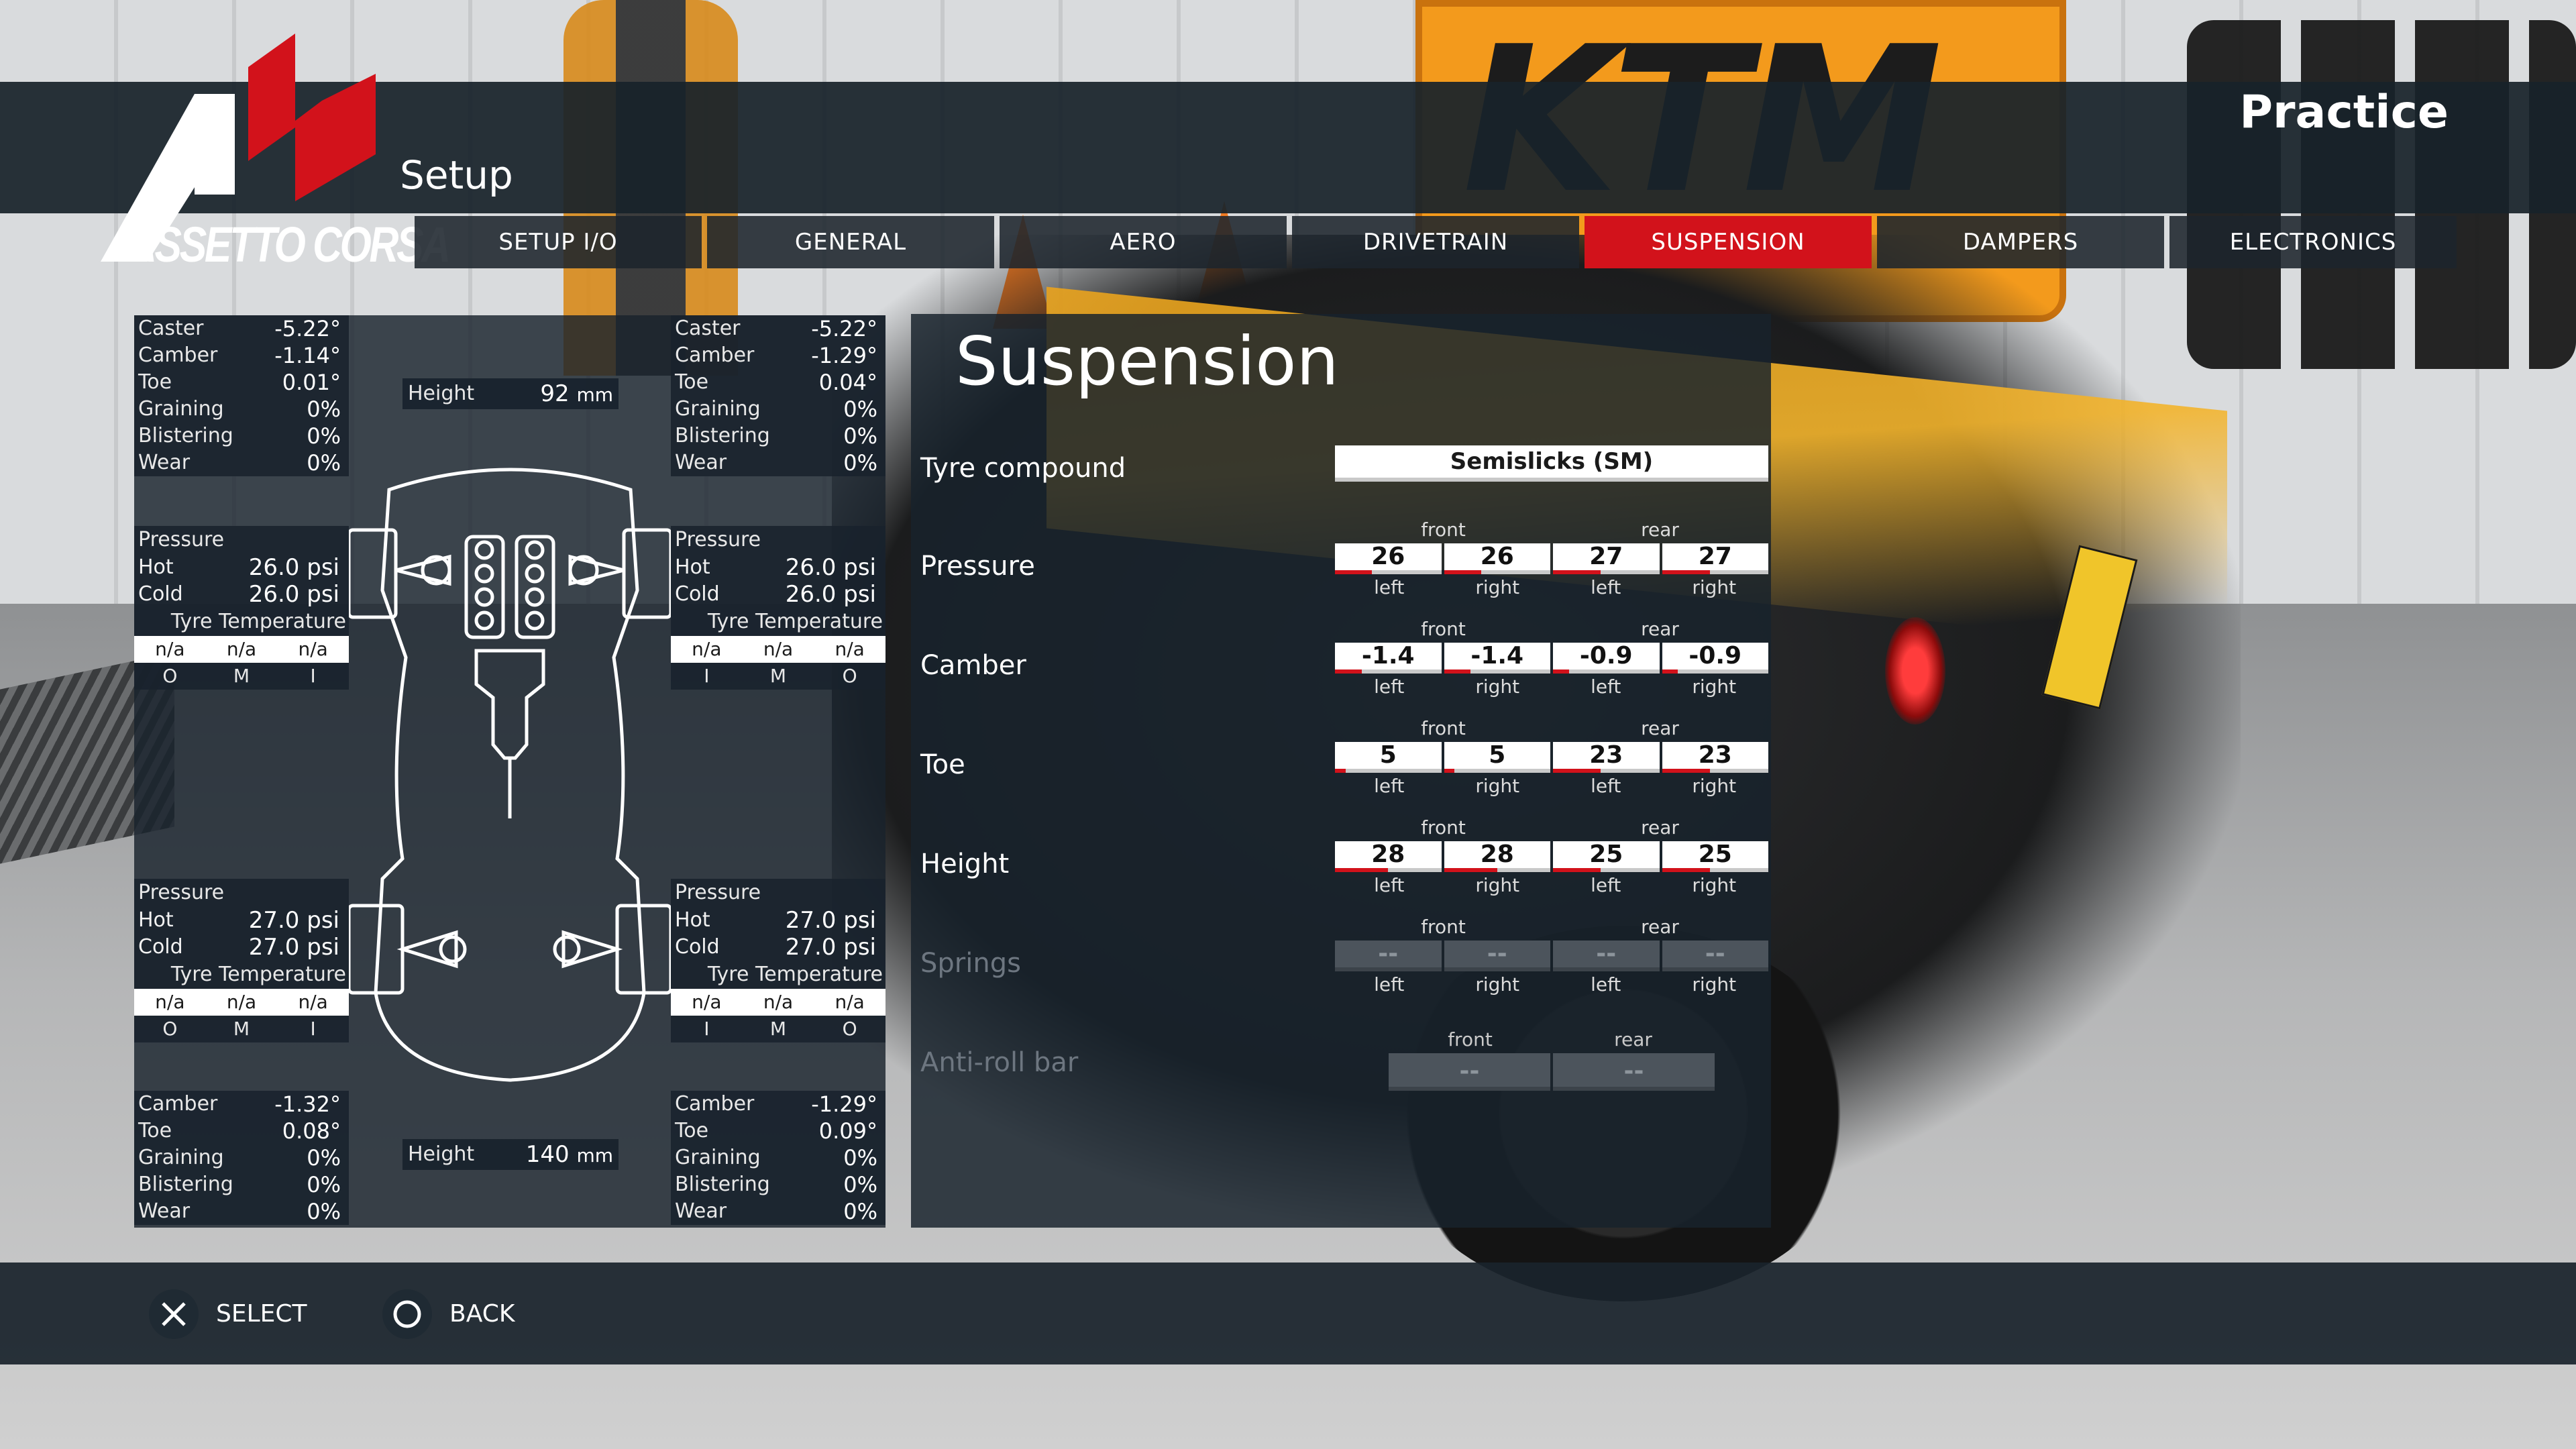 The width and height of the screenshot is (2576, 1449). Describe the element at coordinates (1469, 1072) in the screenshot. I see `anti-roll-bar-front: --` at that location.